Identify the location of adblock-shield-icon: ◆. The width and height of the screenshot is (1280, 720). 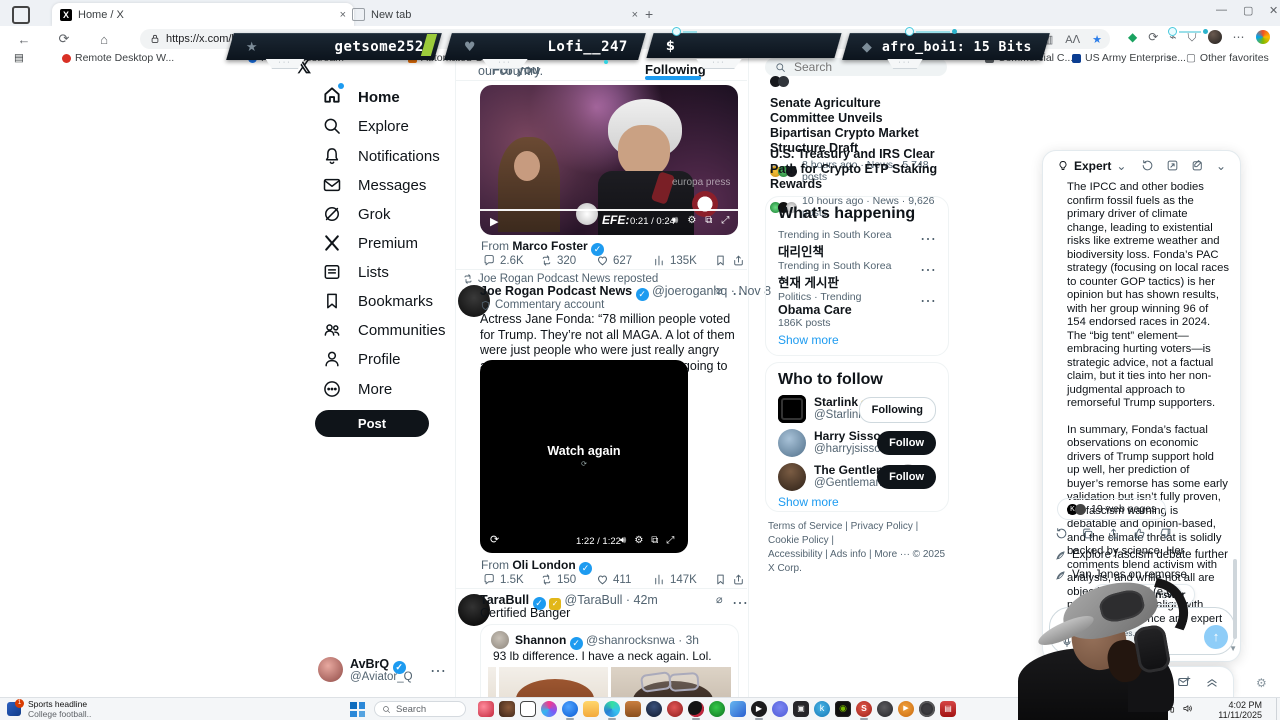
(1132, 37).